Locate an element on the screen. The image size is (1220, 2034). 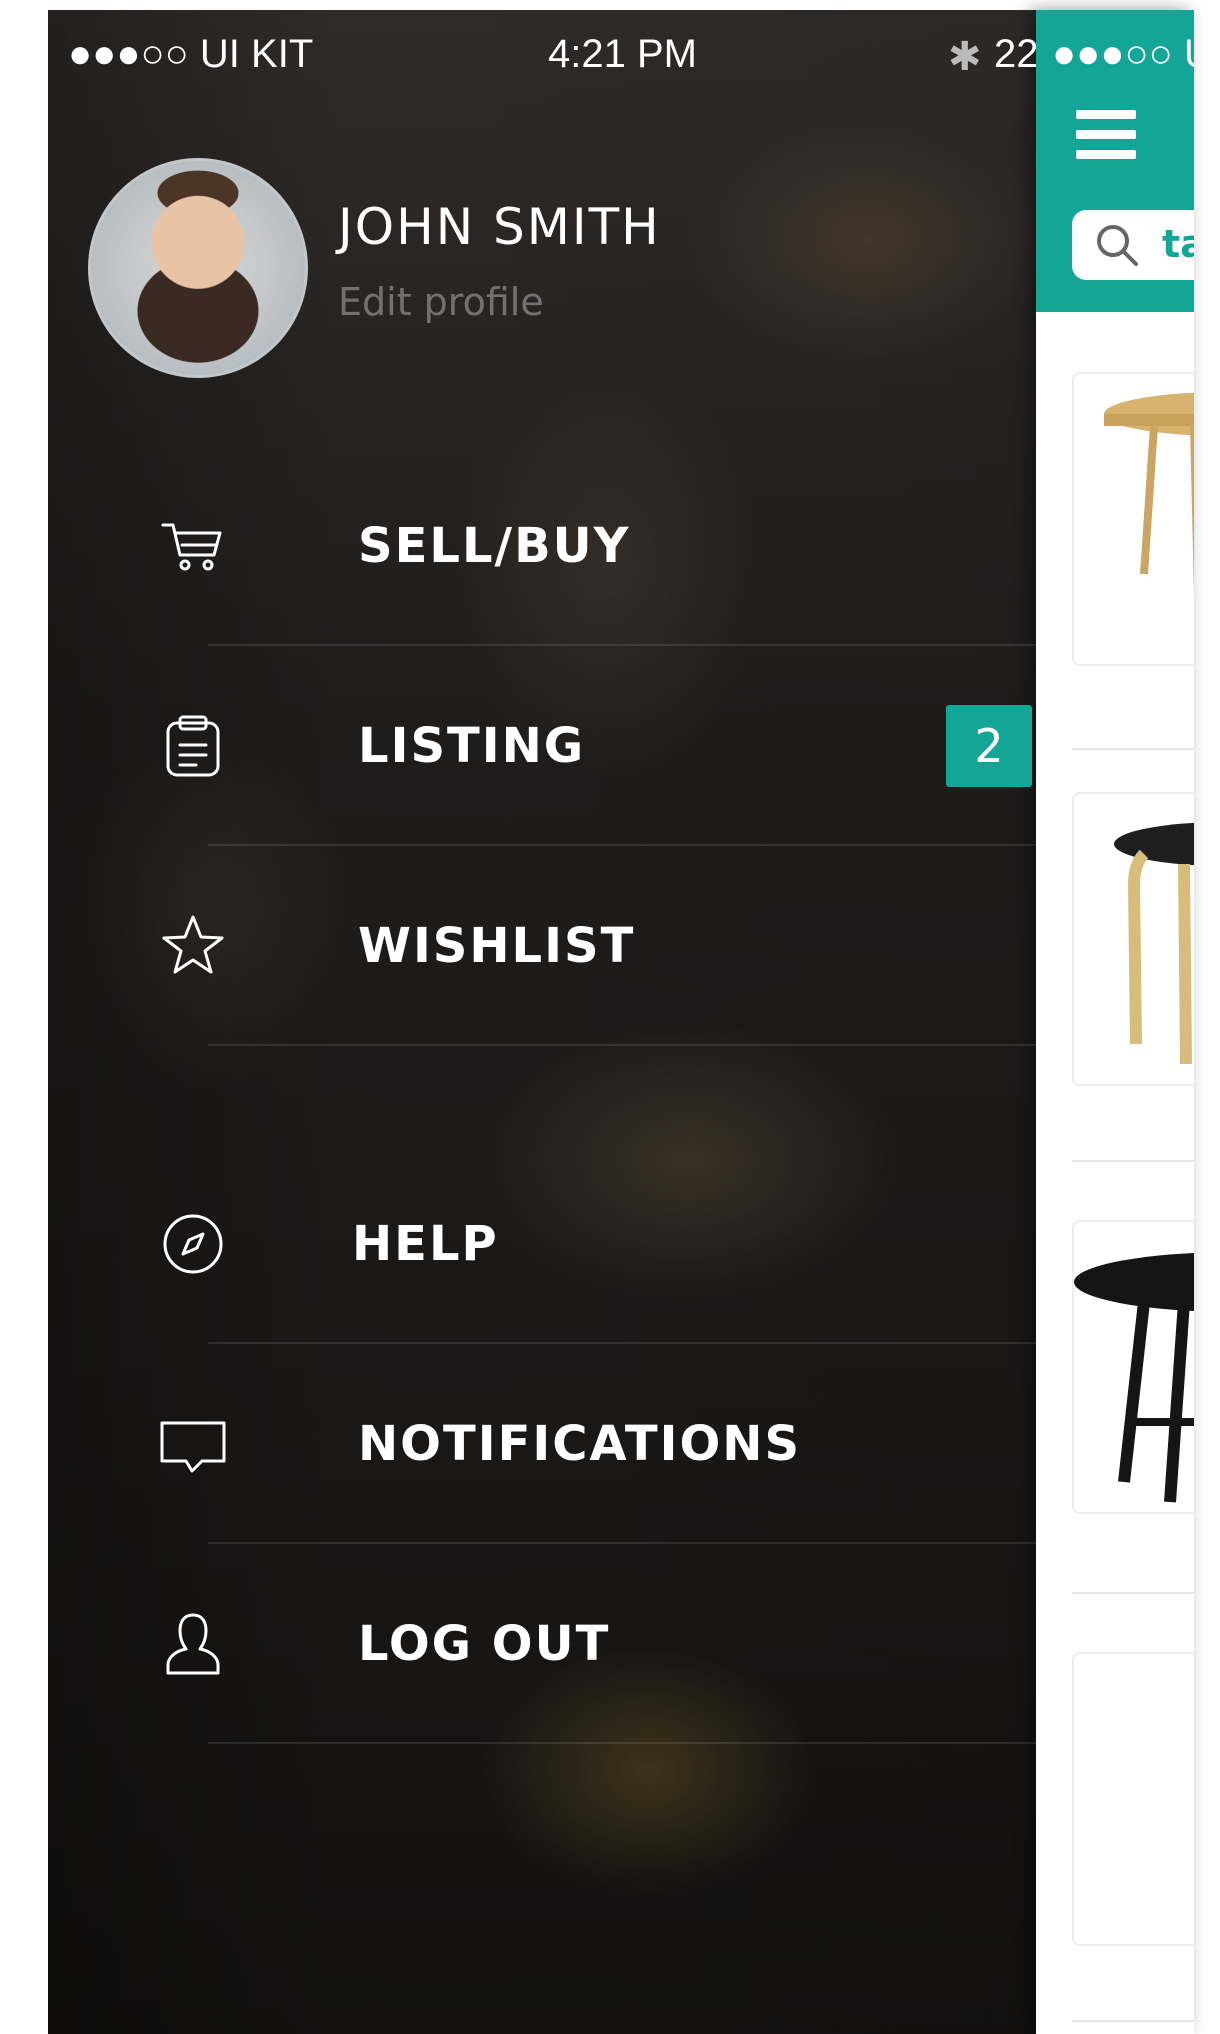
menu-label-wishlist: WISHLIST is located at coordinates (497, 946).